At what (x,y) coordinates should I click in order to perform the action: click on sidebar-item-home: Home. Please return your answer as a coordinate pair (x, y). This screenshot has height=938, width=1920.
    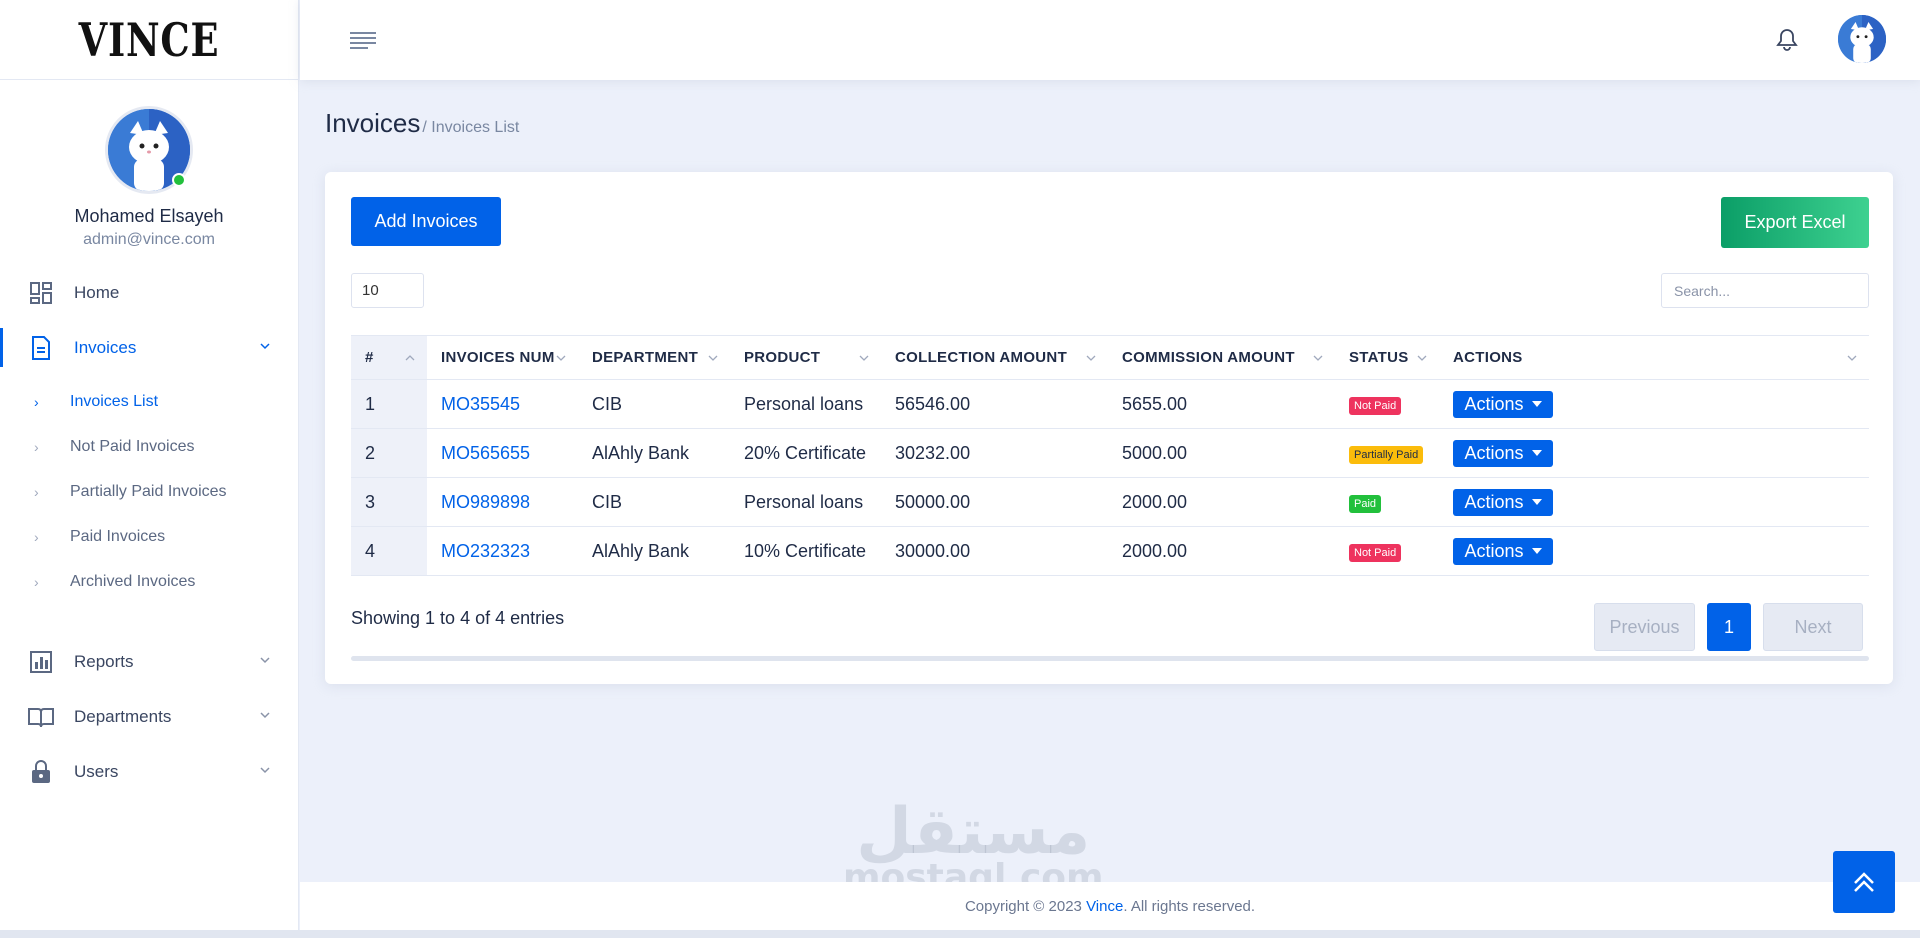
    Looking at the image, I should click on (149, 292).